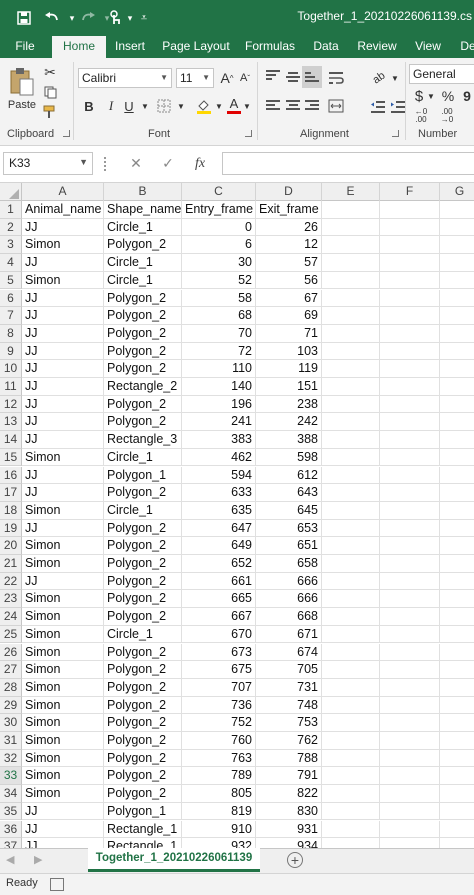  I want to click on cell: 673, so click(219, 652).